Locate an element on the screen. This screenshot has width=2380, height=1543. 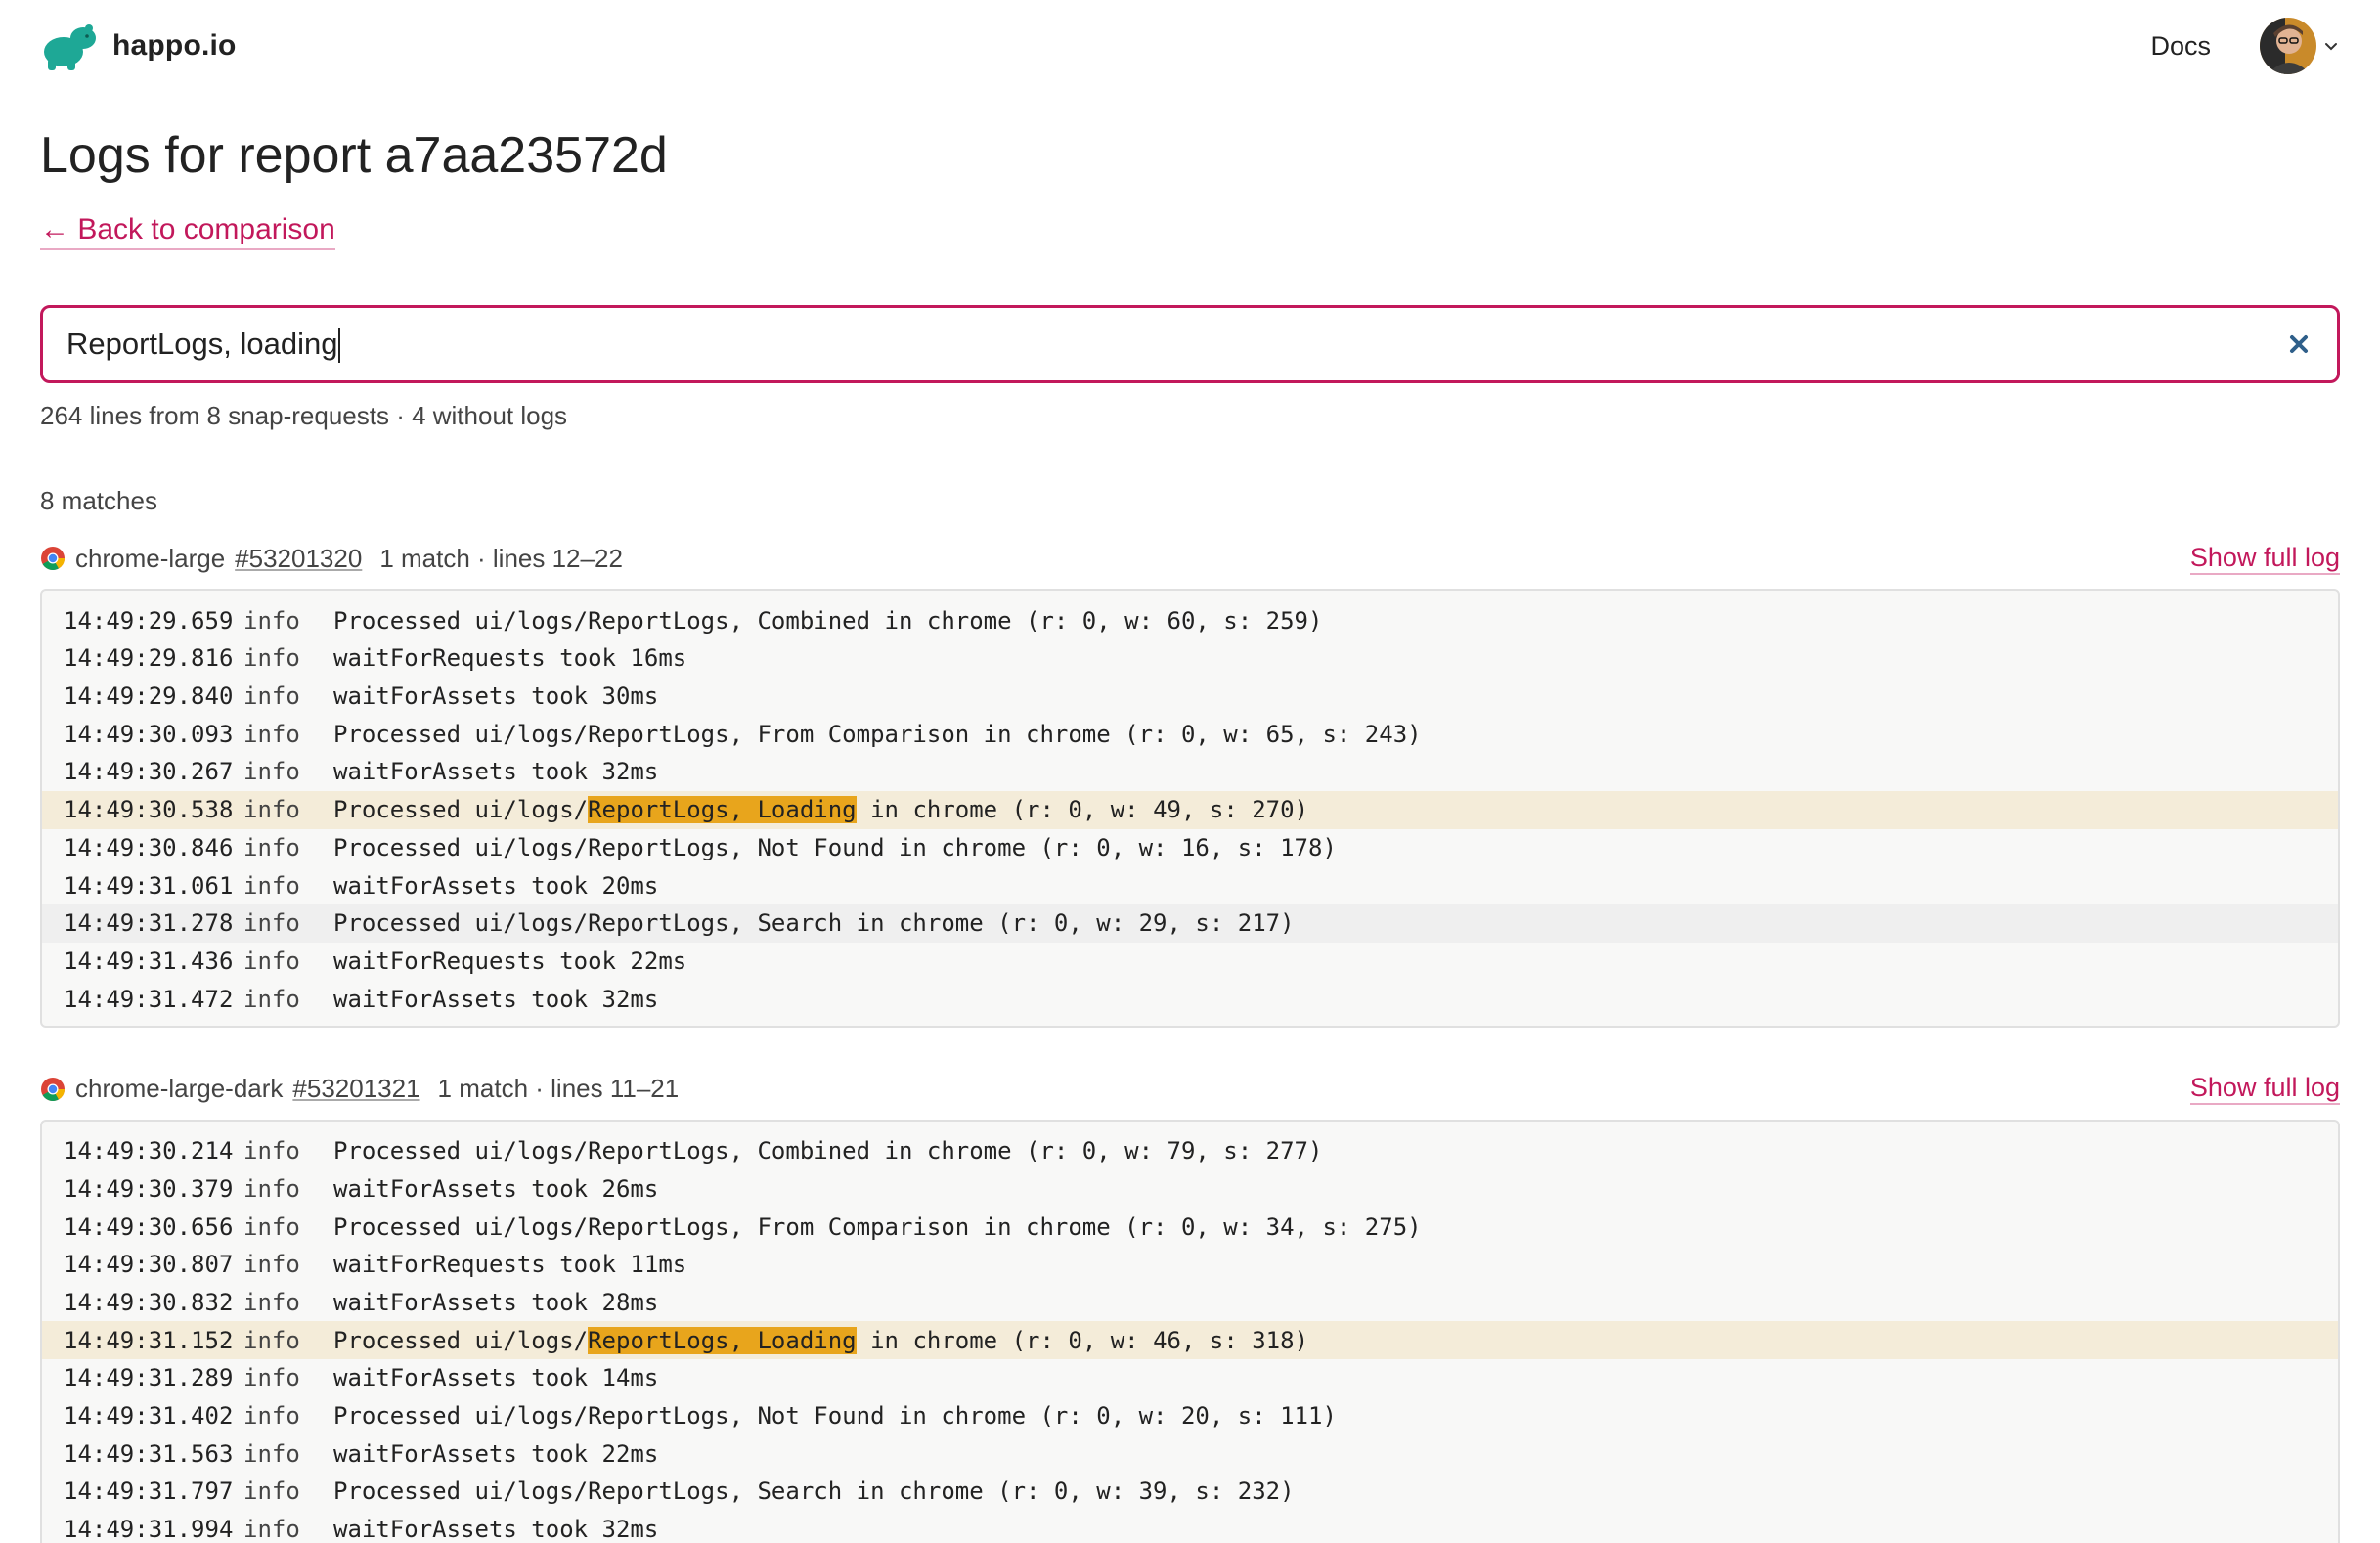
log-line: 14:49:31.289 info waitForAssets took 14ms is located at coordinates (1190, 1378).